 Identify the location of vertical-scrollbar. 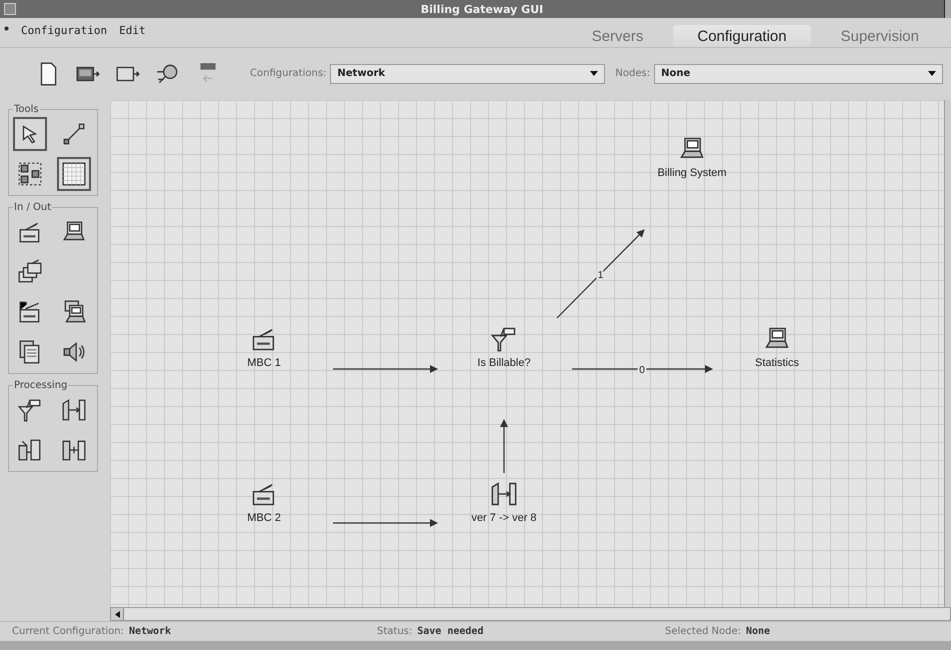
(947, 354).